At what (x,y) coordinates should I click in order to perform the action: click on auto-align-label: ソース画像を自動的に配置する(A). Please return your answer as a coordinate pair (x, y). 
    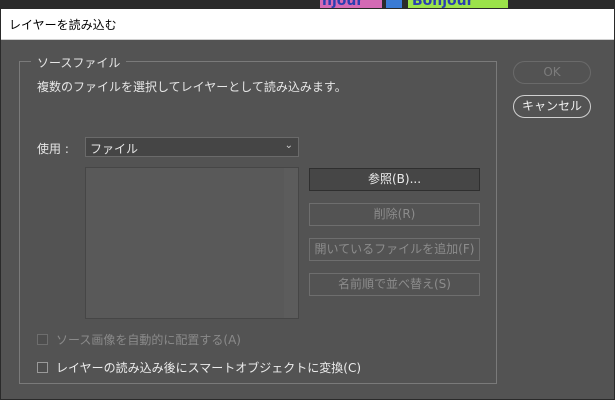
    Looking at the image, I should click on (148, 340).